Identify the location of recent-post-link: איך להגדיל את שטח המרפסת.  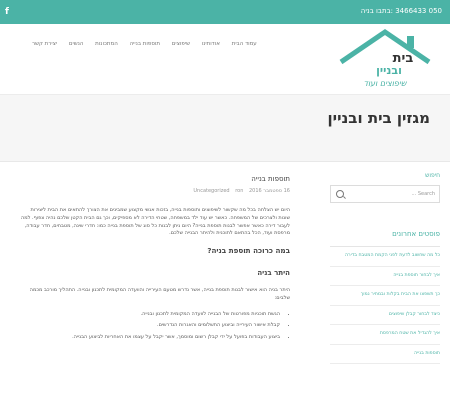
(385, 335).